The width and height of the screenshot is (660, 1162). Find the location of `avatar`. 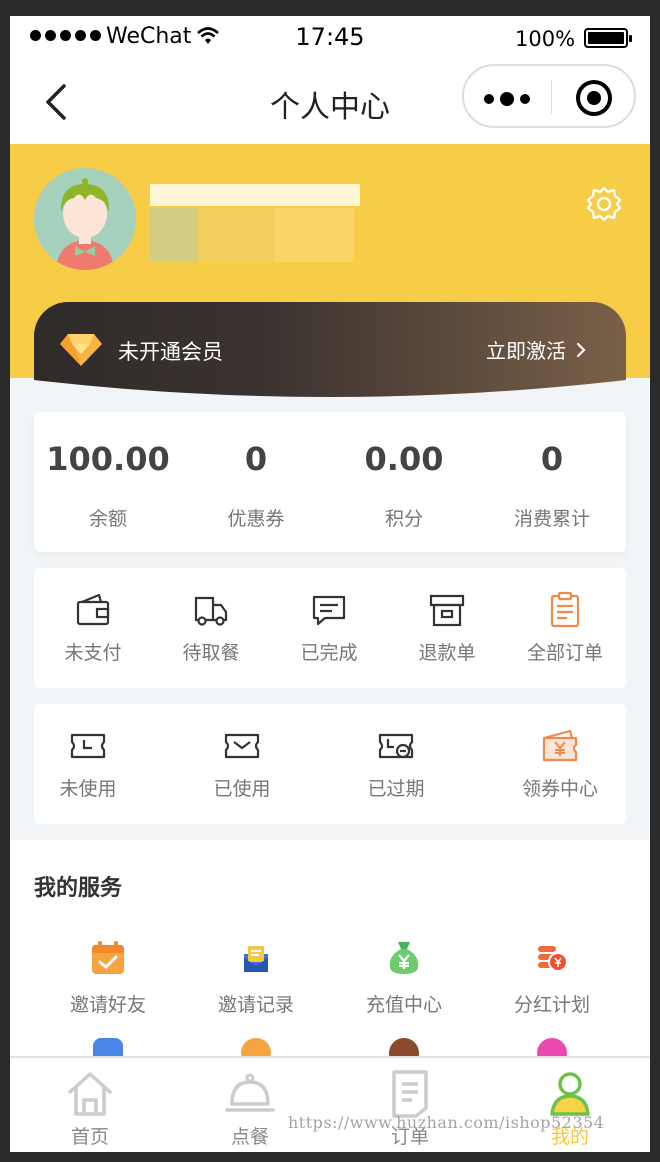

avatar is located at coordinates (85, 219).